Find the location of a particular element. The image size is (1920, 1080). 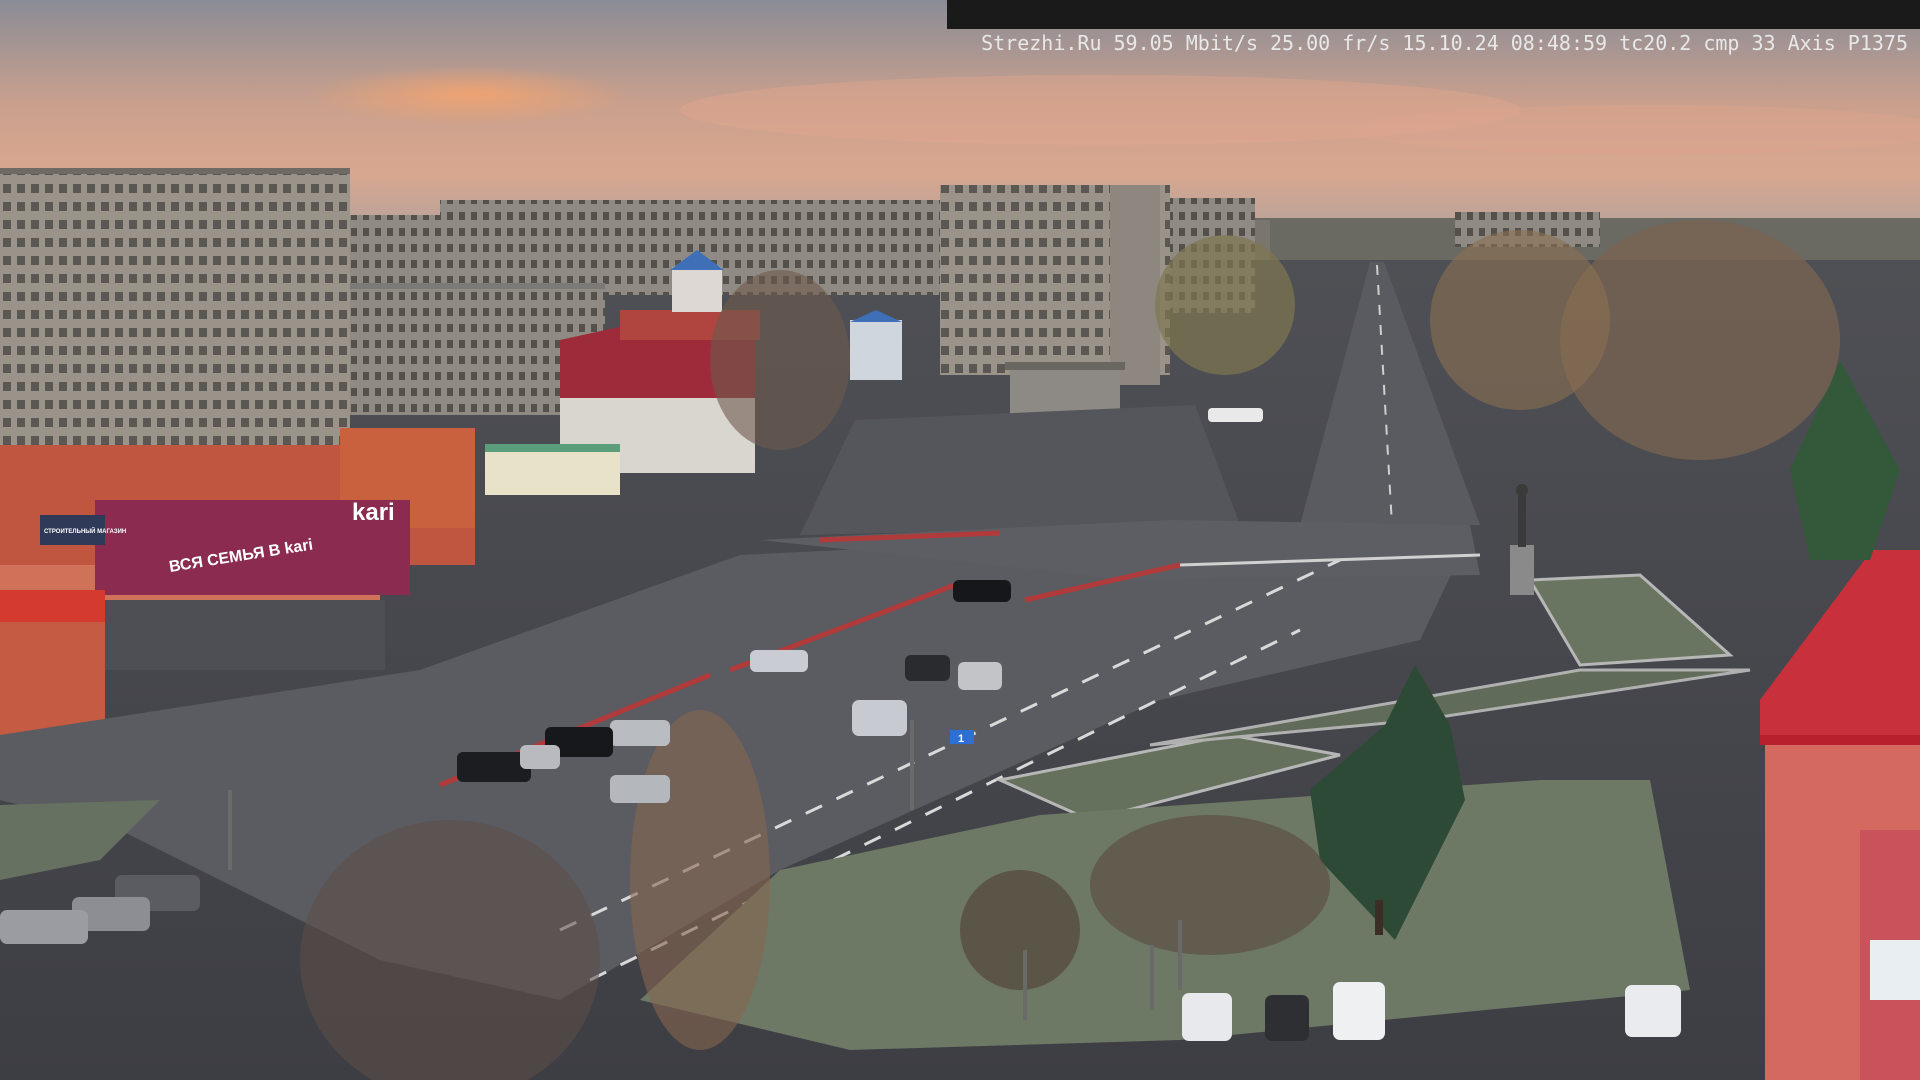

overlay-bitrate: 59.05 Mbit/s is located at coordinates (1186, 43).